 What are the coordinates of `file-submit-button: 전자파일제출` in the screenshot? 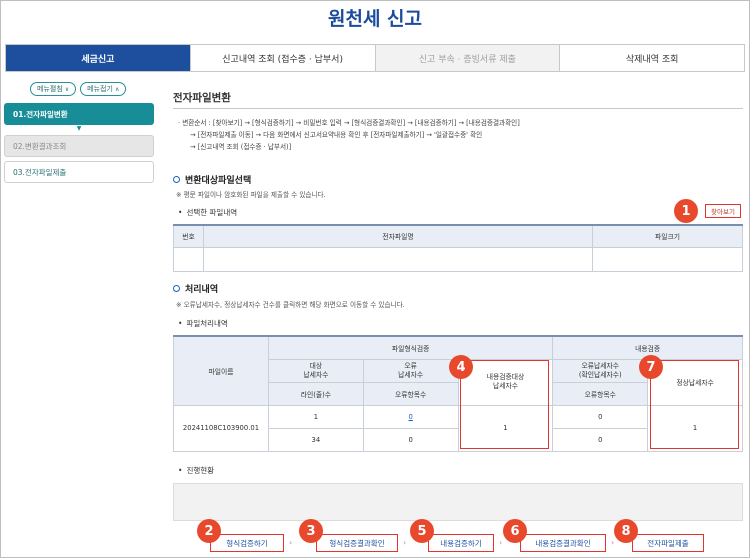 It's located at (668, 543).